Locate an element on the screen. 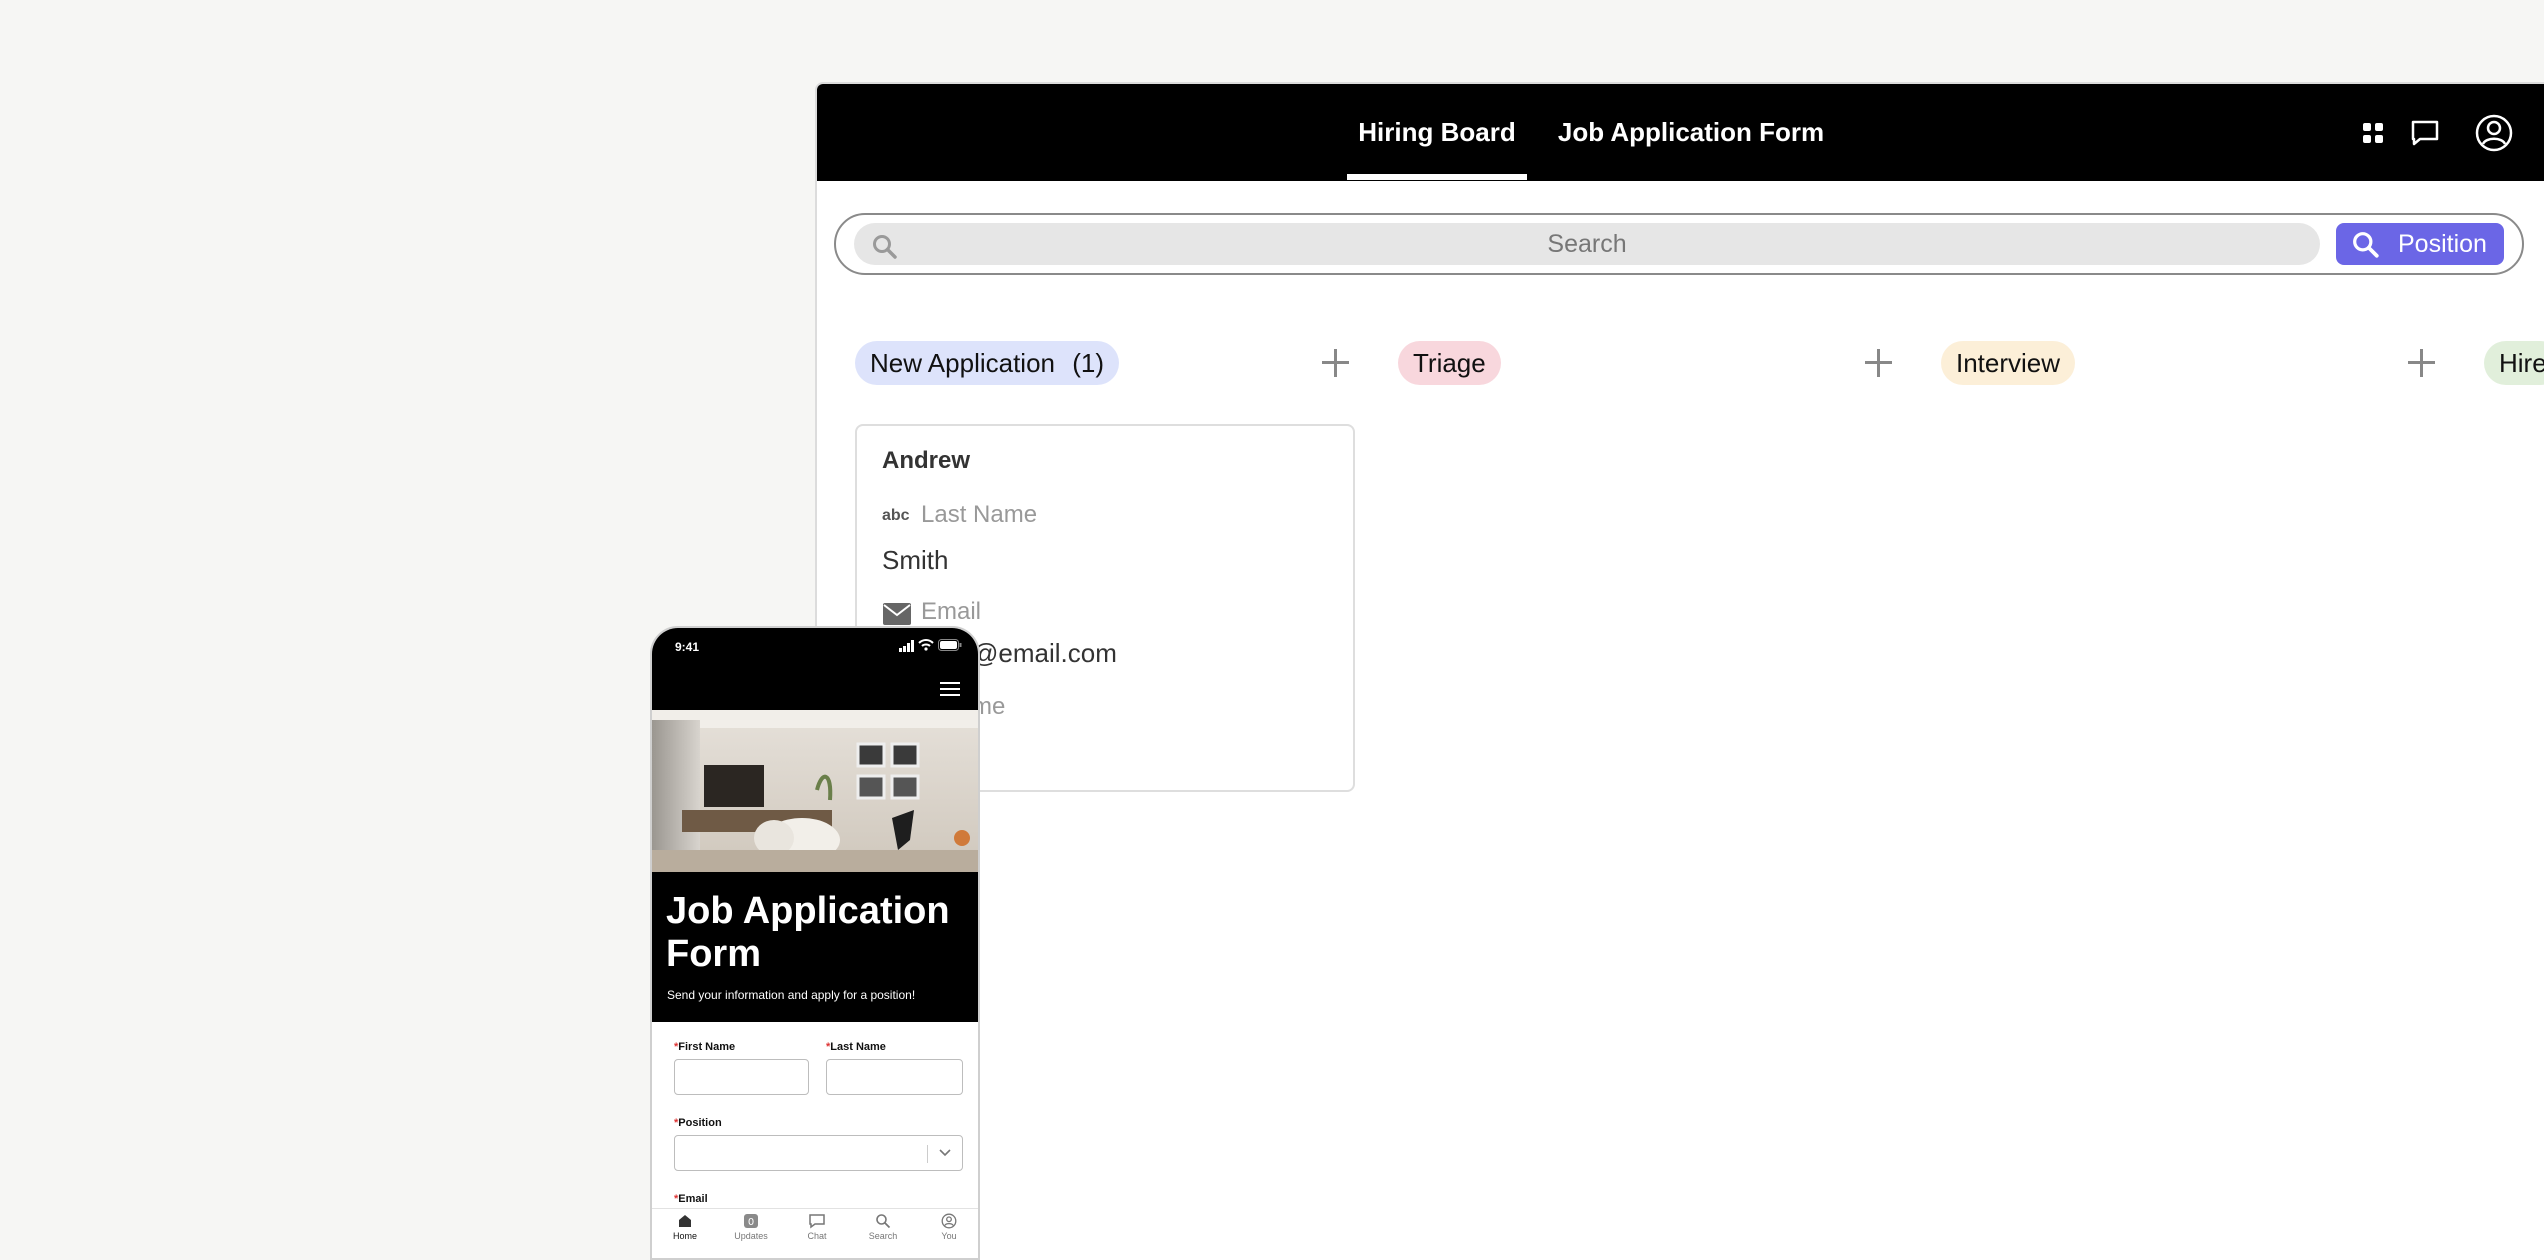 This screenshot has width=2544, height=1260. first-name-label: *First Name is located at coordinates (705, 1047).